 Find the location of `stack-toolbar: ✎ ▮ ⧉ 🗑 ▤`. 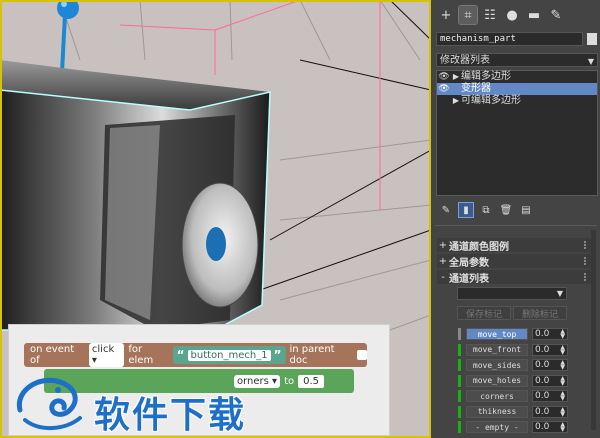

stack-toolbar: ✎ ▮ ⧉ 🗑 ▤ is located at coordinates (486, 210).